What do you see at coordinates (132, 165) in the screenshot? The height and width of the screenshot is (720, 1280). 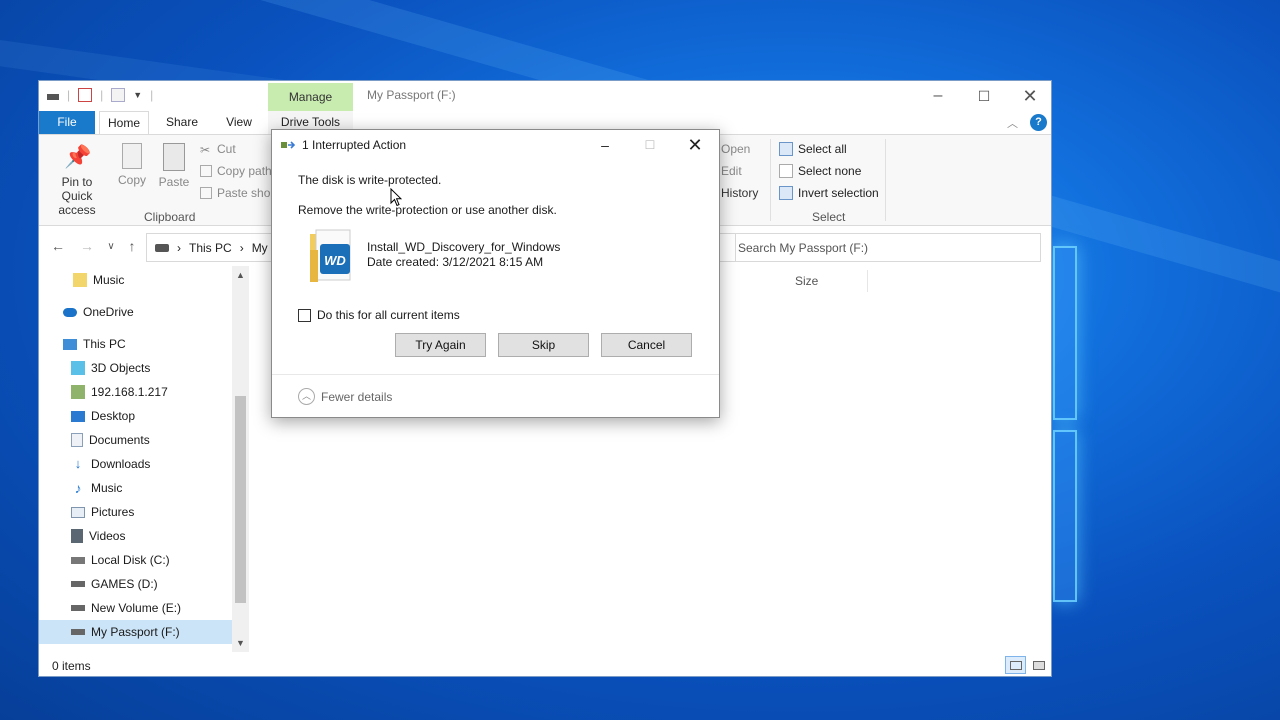 I see `copy-button: Copy` at bounding box center [132, 165].